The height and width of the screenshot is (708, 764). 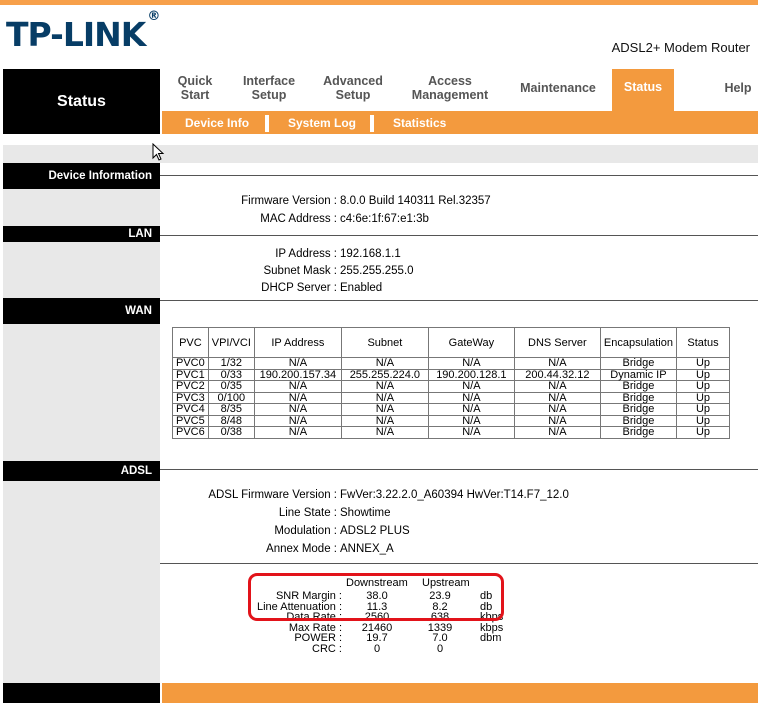 What do you see at coordinates (471, 374) in the screenshot?
I see `table-cell: 190.200.128.1` at bounding box center [471, 374].